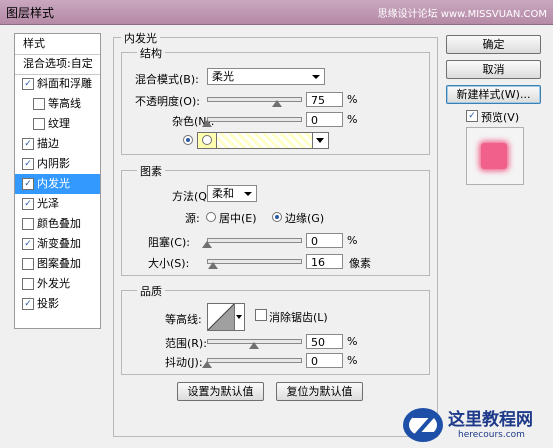 The width and height of the screenshot is (553, 448). What do you see at coordinates (324, 119) in the screenshot?
I see `noise-input: 0` at bounding box center [324, 119].